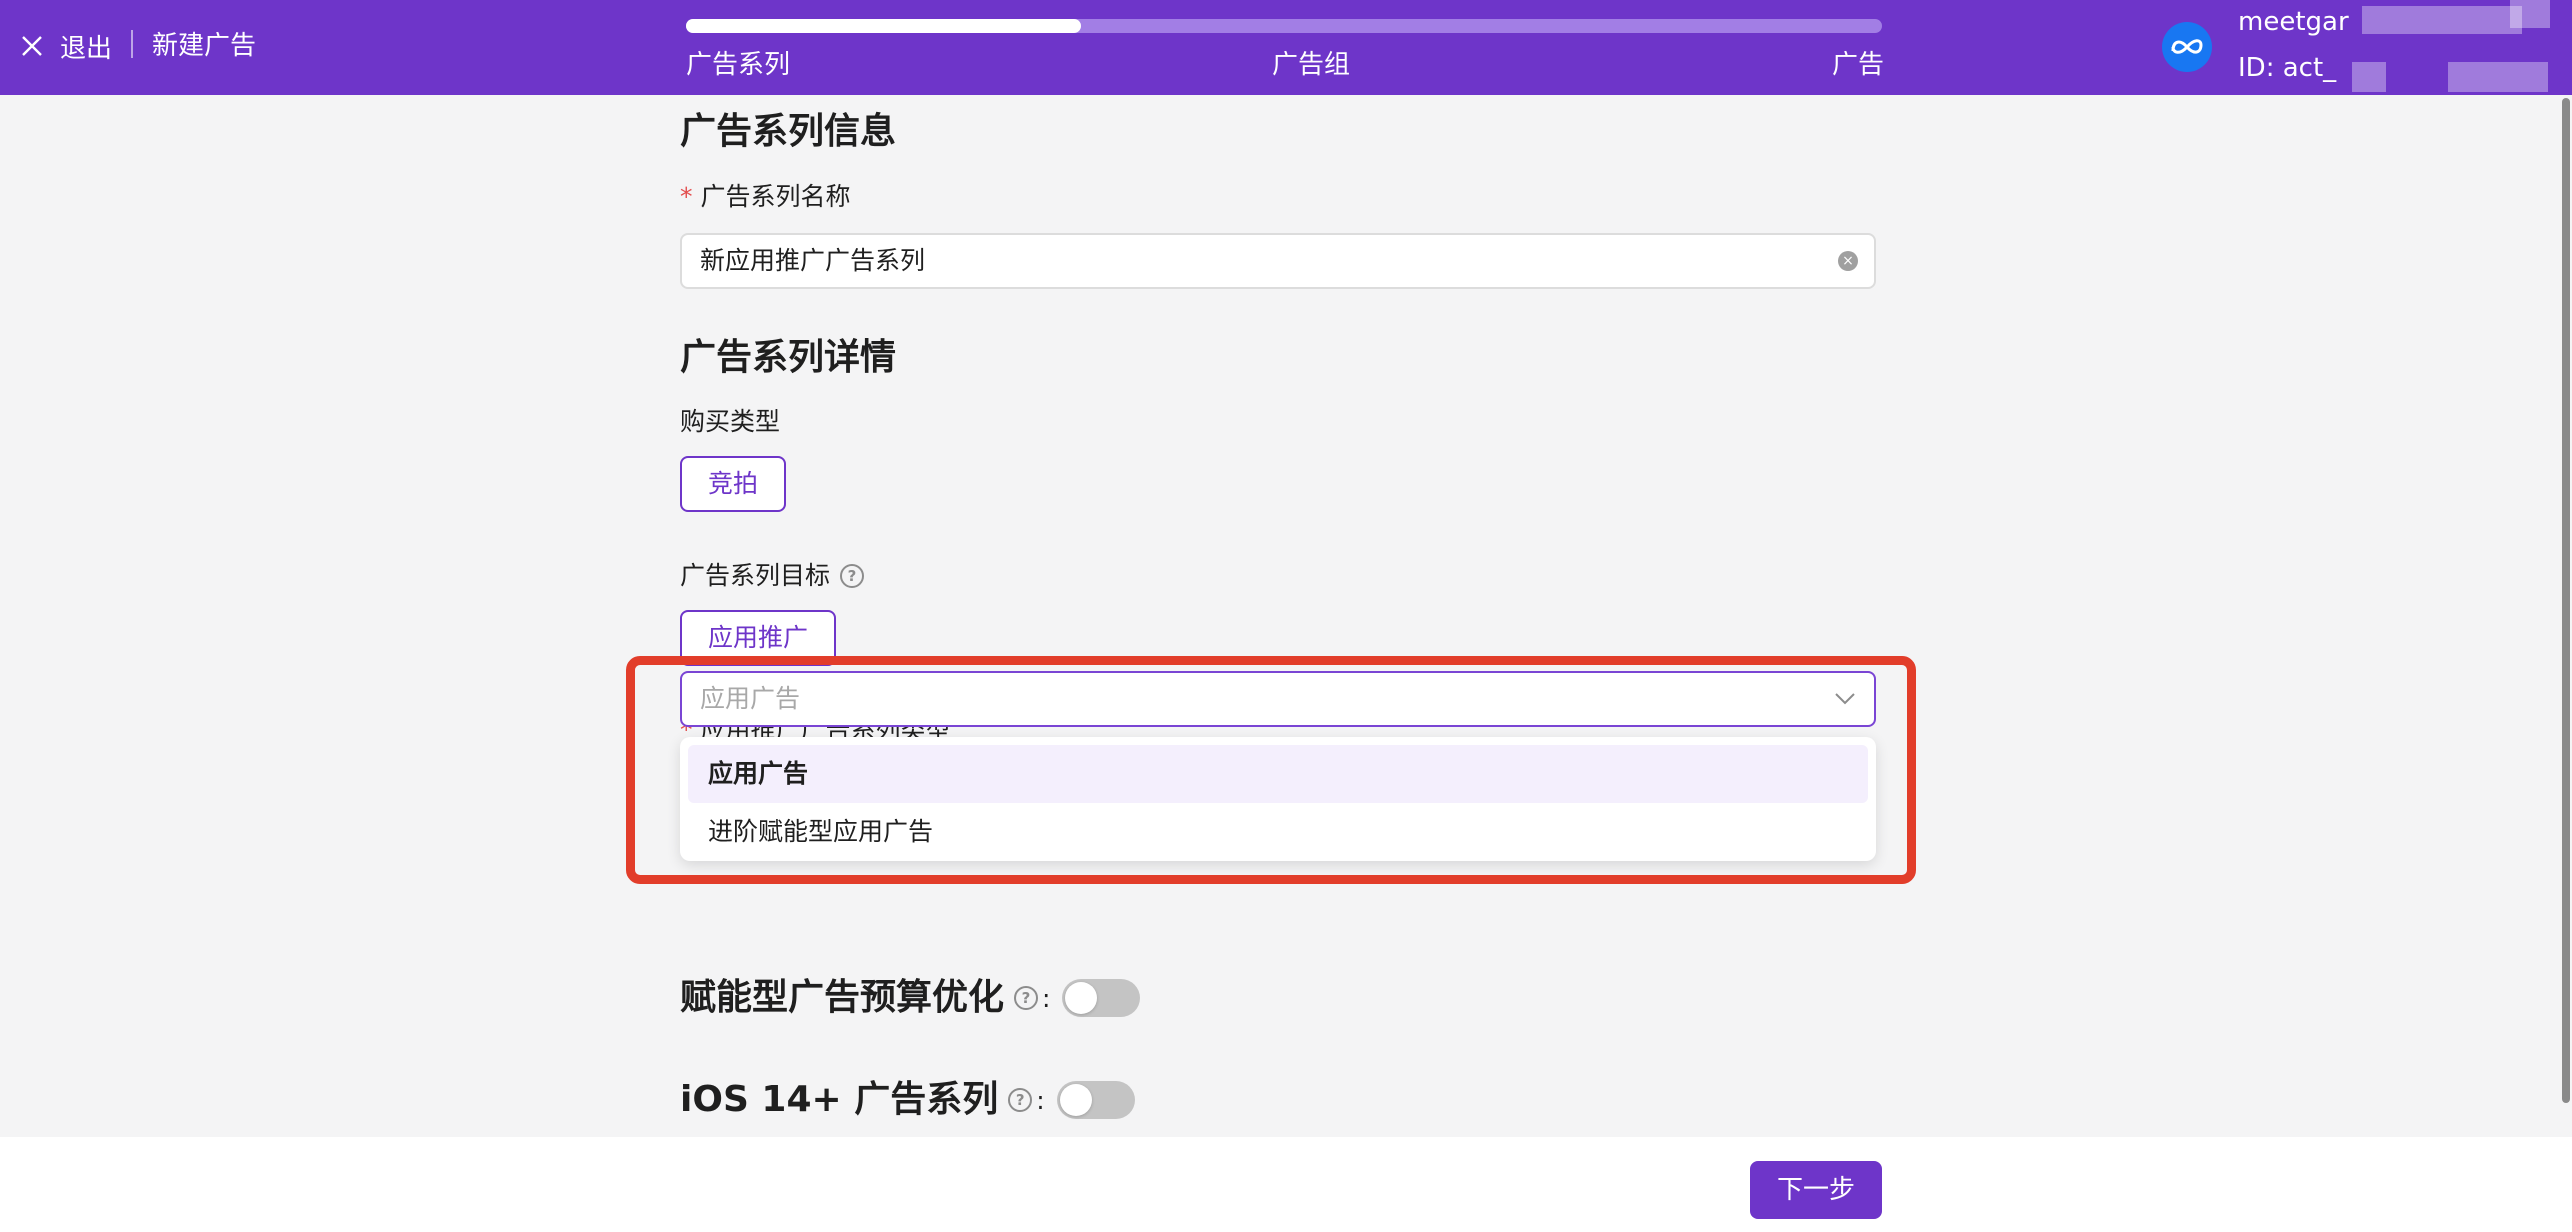  I want to click on campaign-name-input: 新应用推广广告系列 ×, so click(1278, 261).